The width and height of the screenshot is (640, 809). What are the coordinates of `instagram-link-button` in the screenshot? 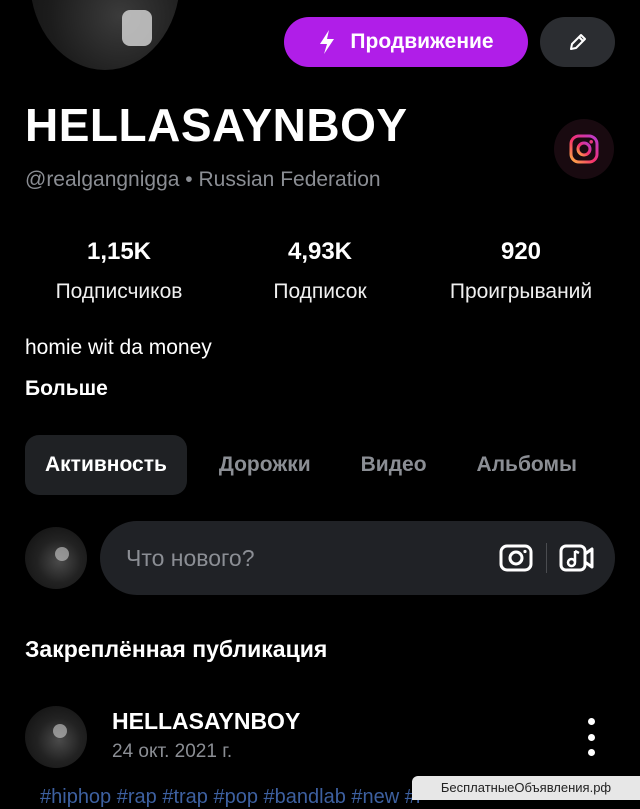 It's located at (584, 149).